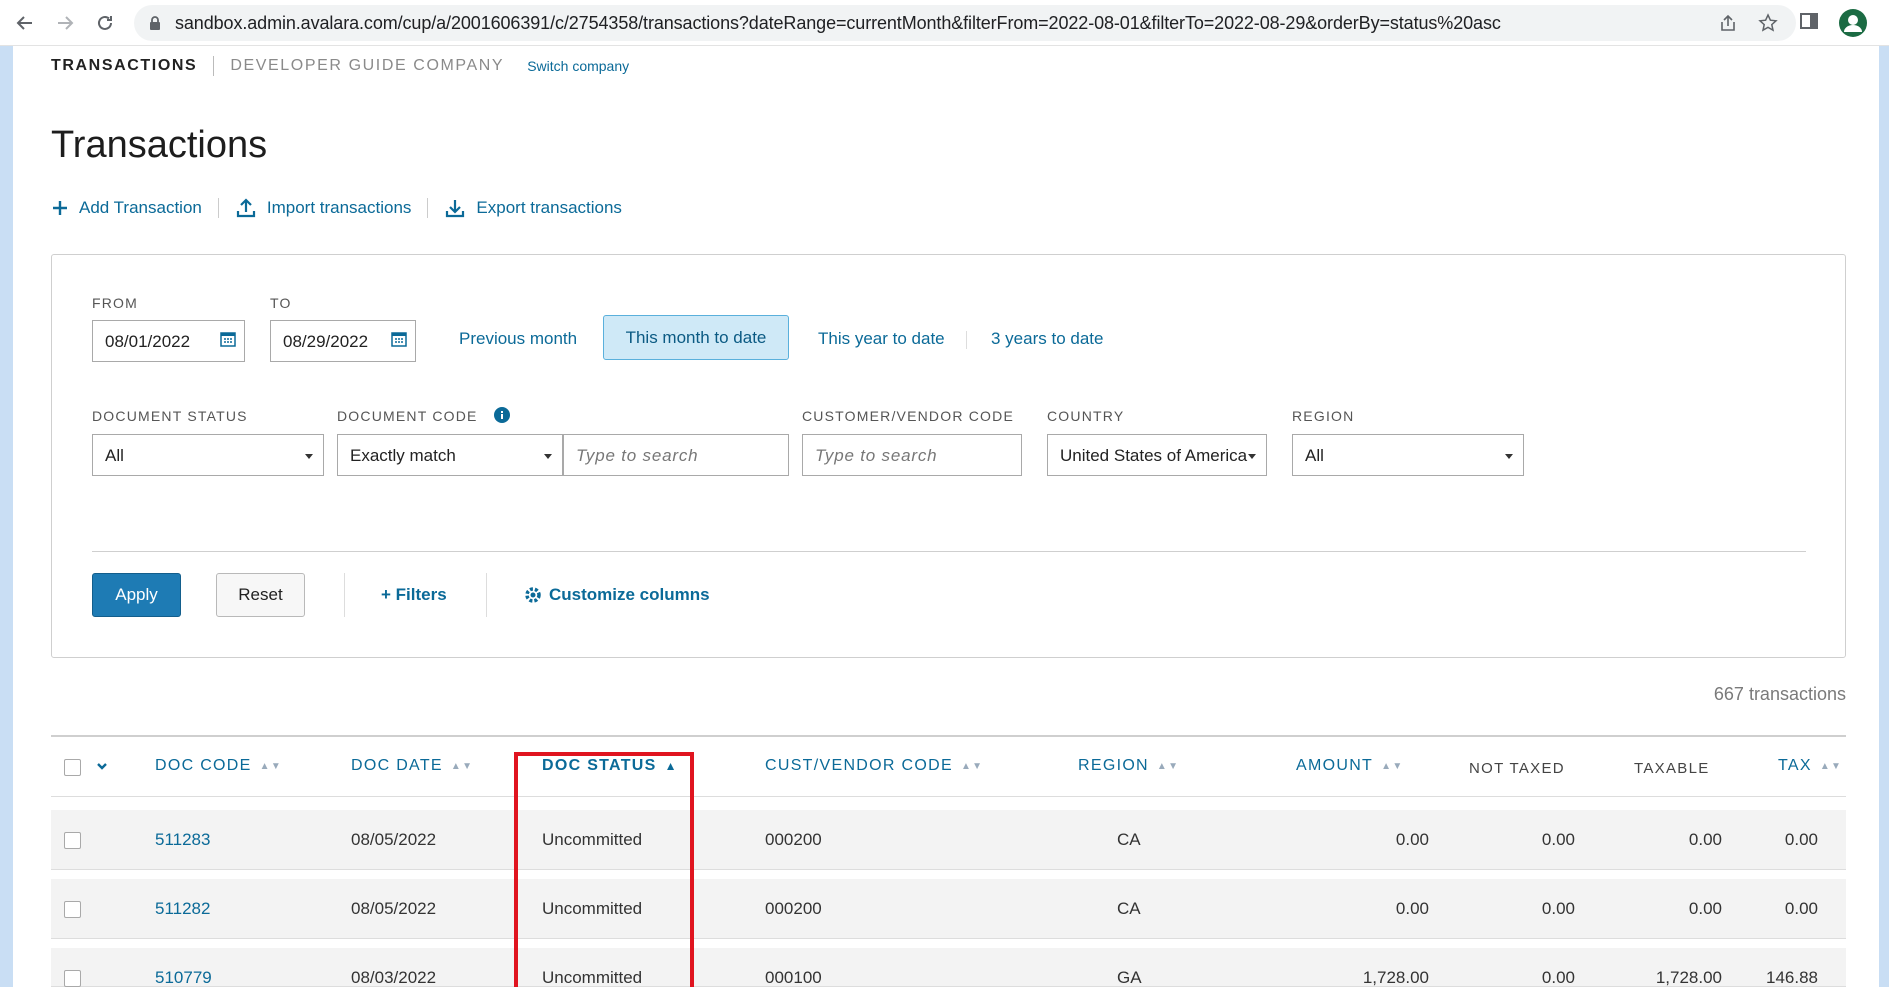 The width and height of the screenshot is (1889, 987). I want to click on customize-columns-link: Customize columns, so click(616, 595).